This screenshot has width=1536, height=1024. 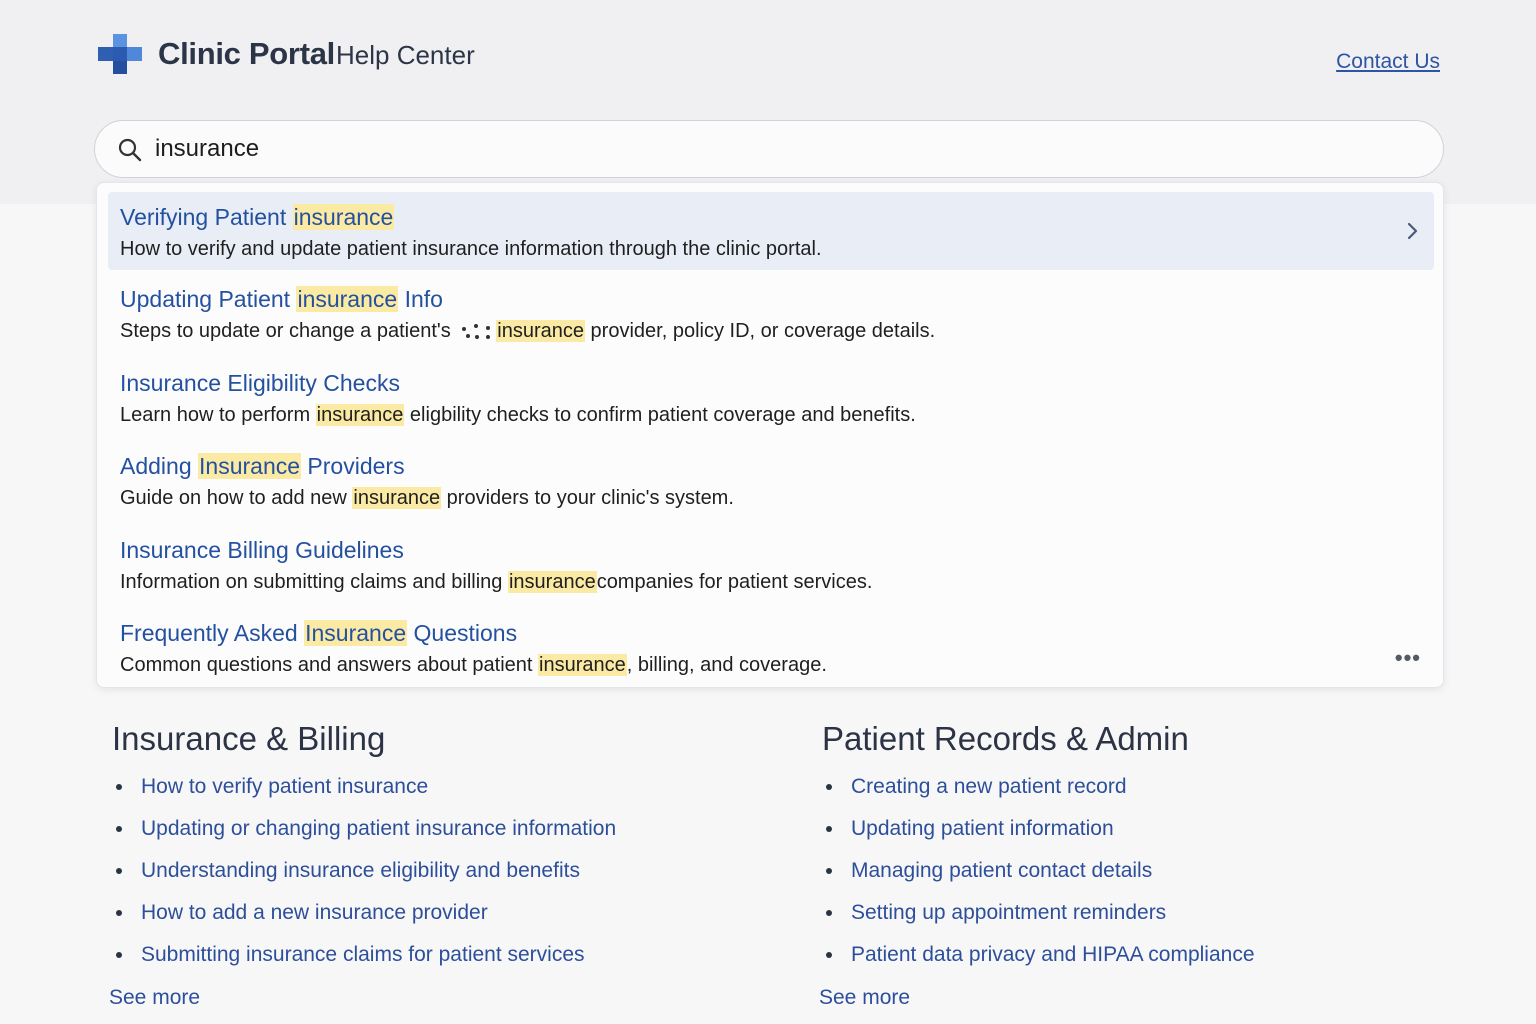 What do you see at coordinates (768, 56) in the screenshot?
I see `header: Clinic Portal Help Center Contact Us` at bounding box center [768, 56].